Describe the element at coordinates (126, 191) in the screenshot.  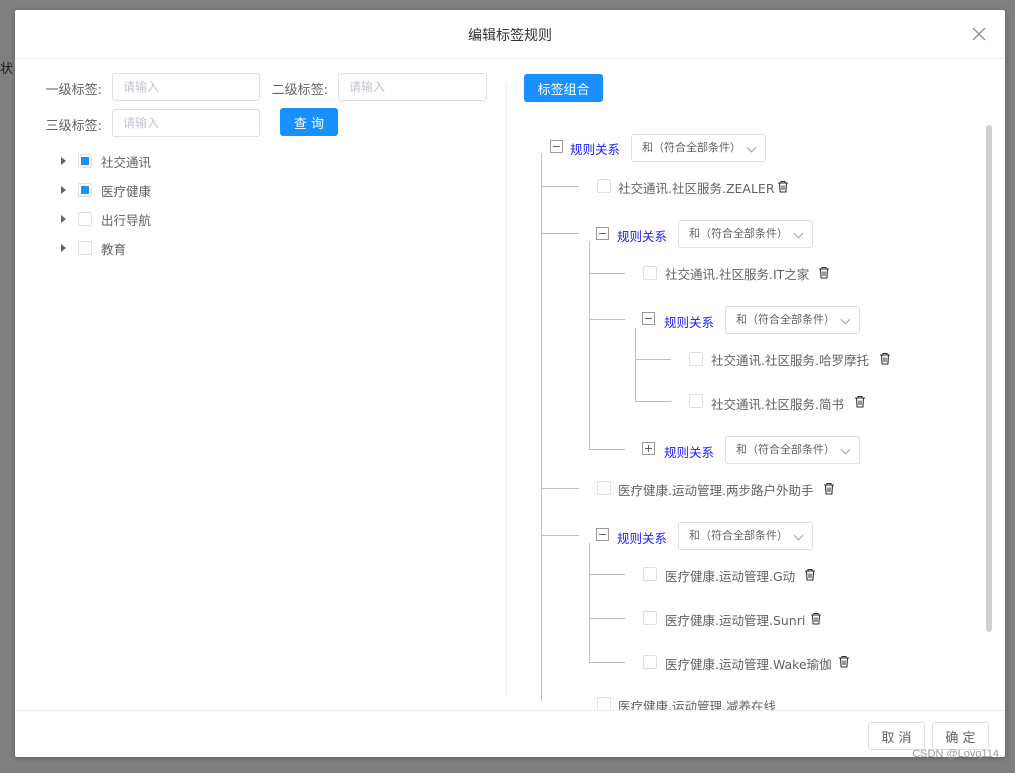
I see `tree-node-label: 医疗健康` at that location.